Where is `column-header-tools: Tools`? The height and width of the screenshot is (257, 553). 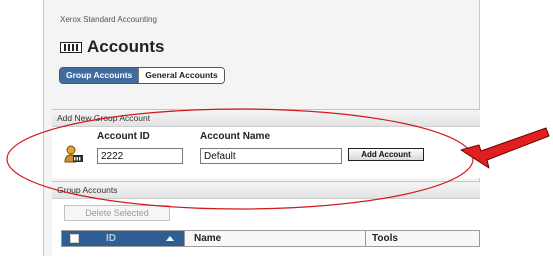
column-header-tools: Tools is located at coordinates (385, 238).